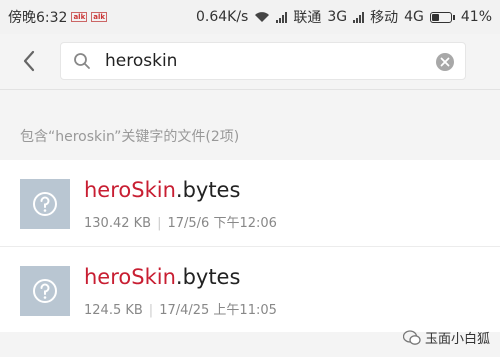 The width and height of the screenshot is (500, 357). Describe the element at coordinates (250, 17) in the screenshot. I see `status-bar: 傍晚6:32 alk alk 0.64K/s 联通 3G 移动 4G 41%` at that location.